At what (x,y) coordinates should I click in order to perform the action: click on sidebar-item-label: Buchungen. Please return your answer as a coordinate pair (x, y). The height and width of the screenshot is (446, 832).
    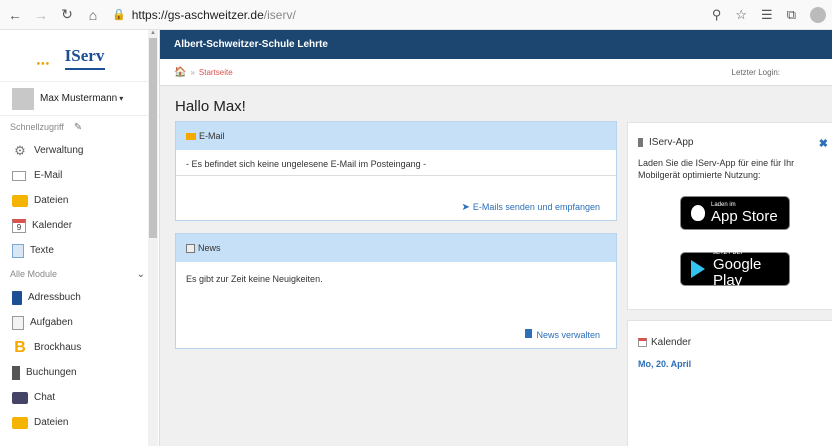
    Looking at the image, I should click on (51, 372).